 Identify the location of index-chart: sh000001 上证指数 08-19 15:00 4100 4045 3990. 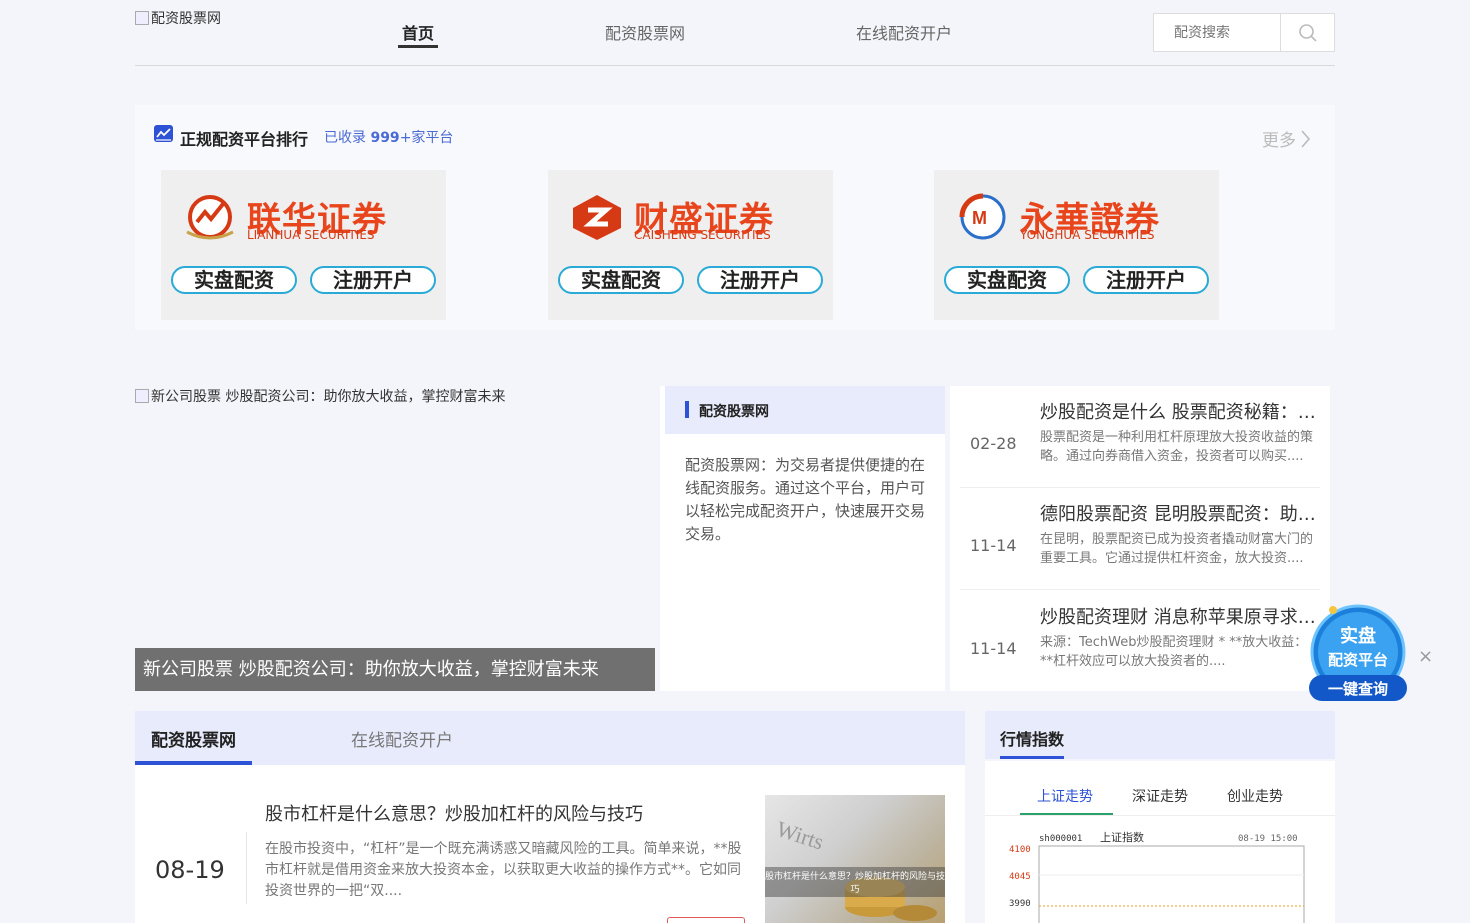
(1157, 876).